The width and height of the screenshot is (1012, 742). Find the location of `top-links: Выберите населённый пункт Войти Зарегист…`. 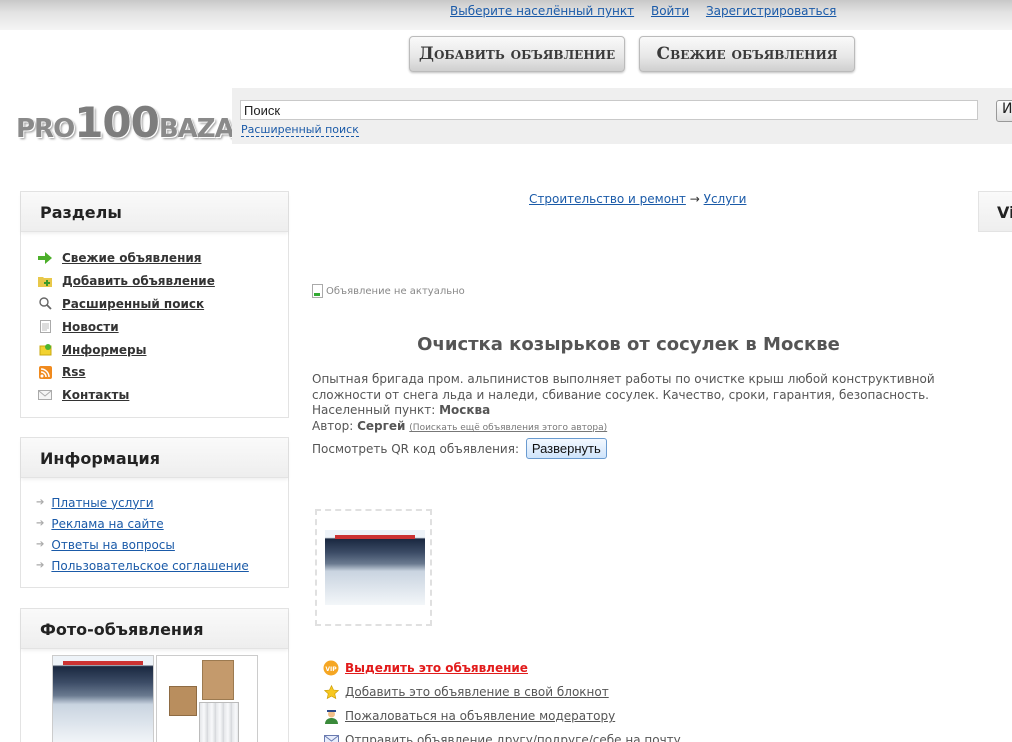

top-links: Выберите населённый пункт Войти Зарегист… is located at coordinates (649, 11).